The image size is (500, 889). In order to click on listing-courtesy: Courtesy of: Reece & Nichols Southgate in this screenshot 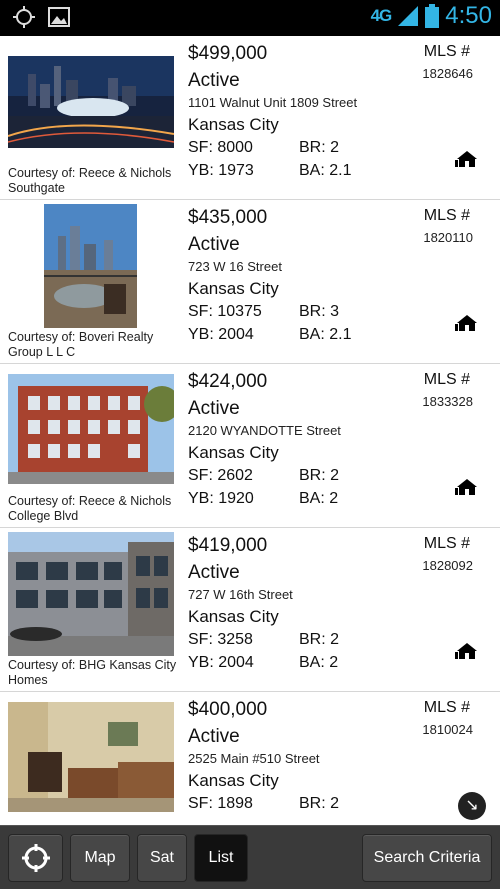, I will do `click(90, 180)`.